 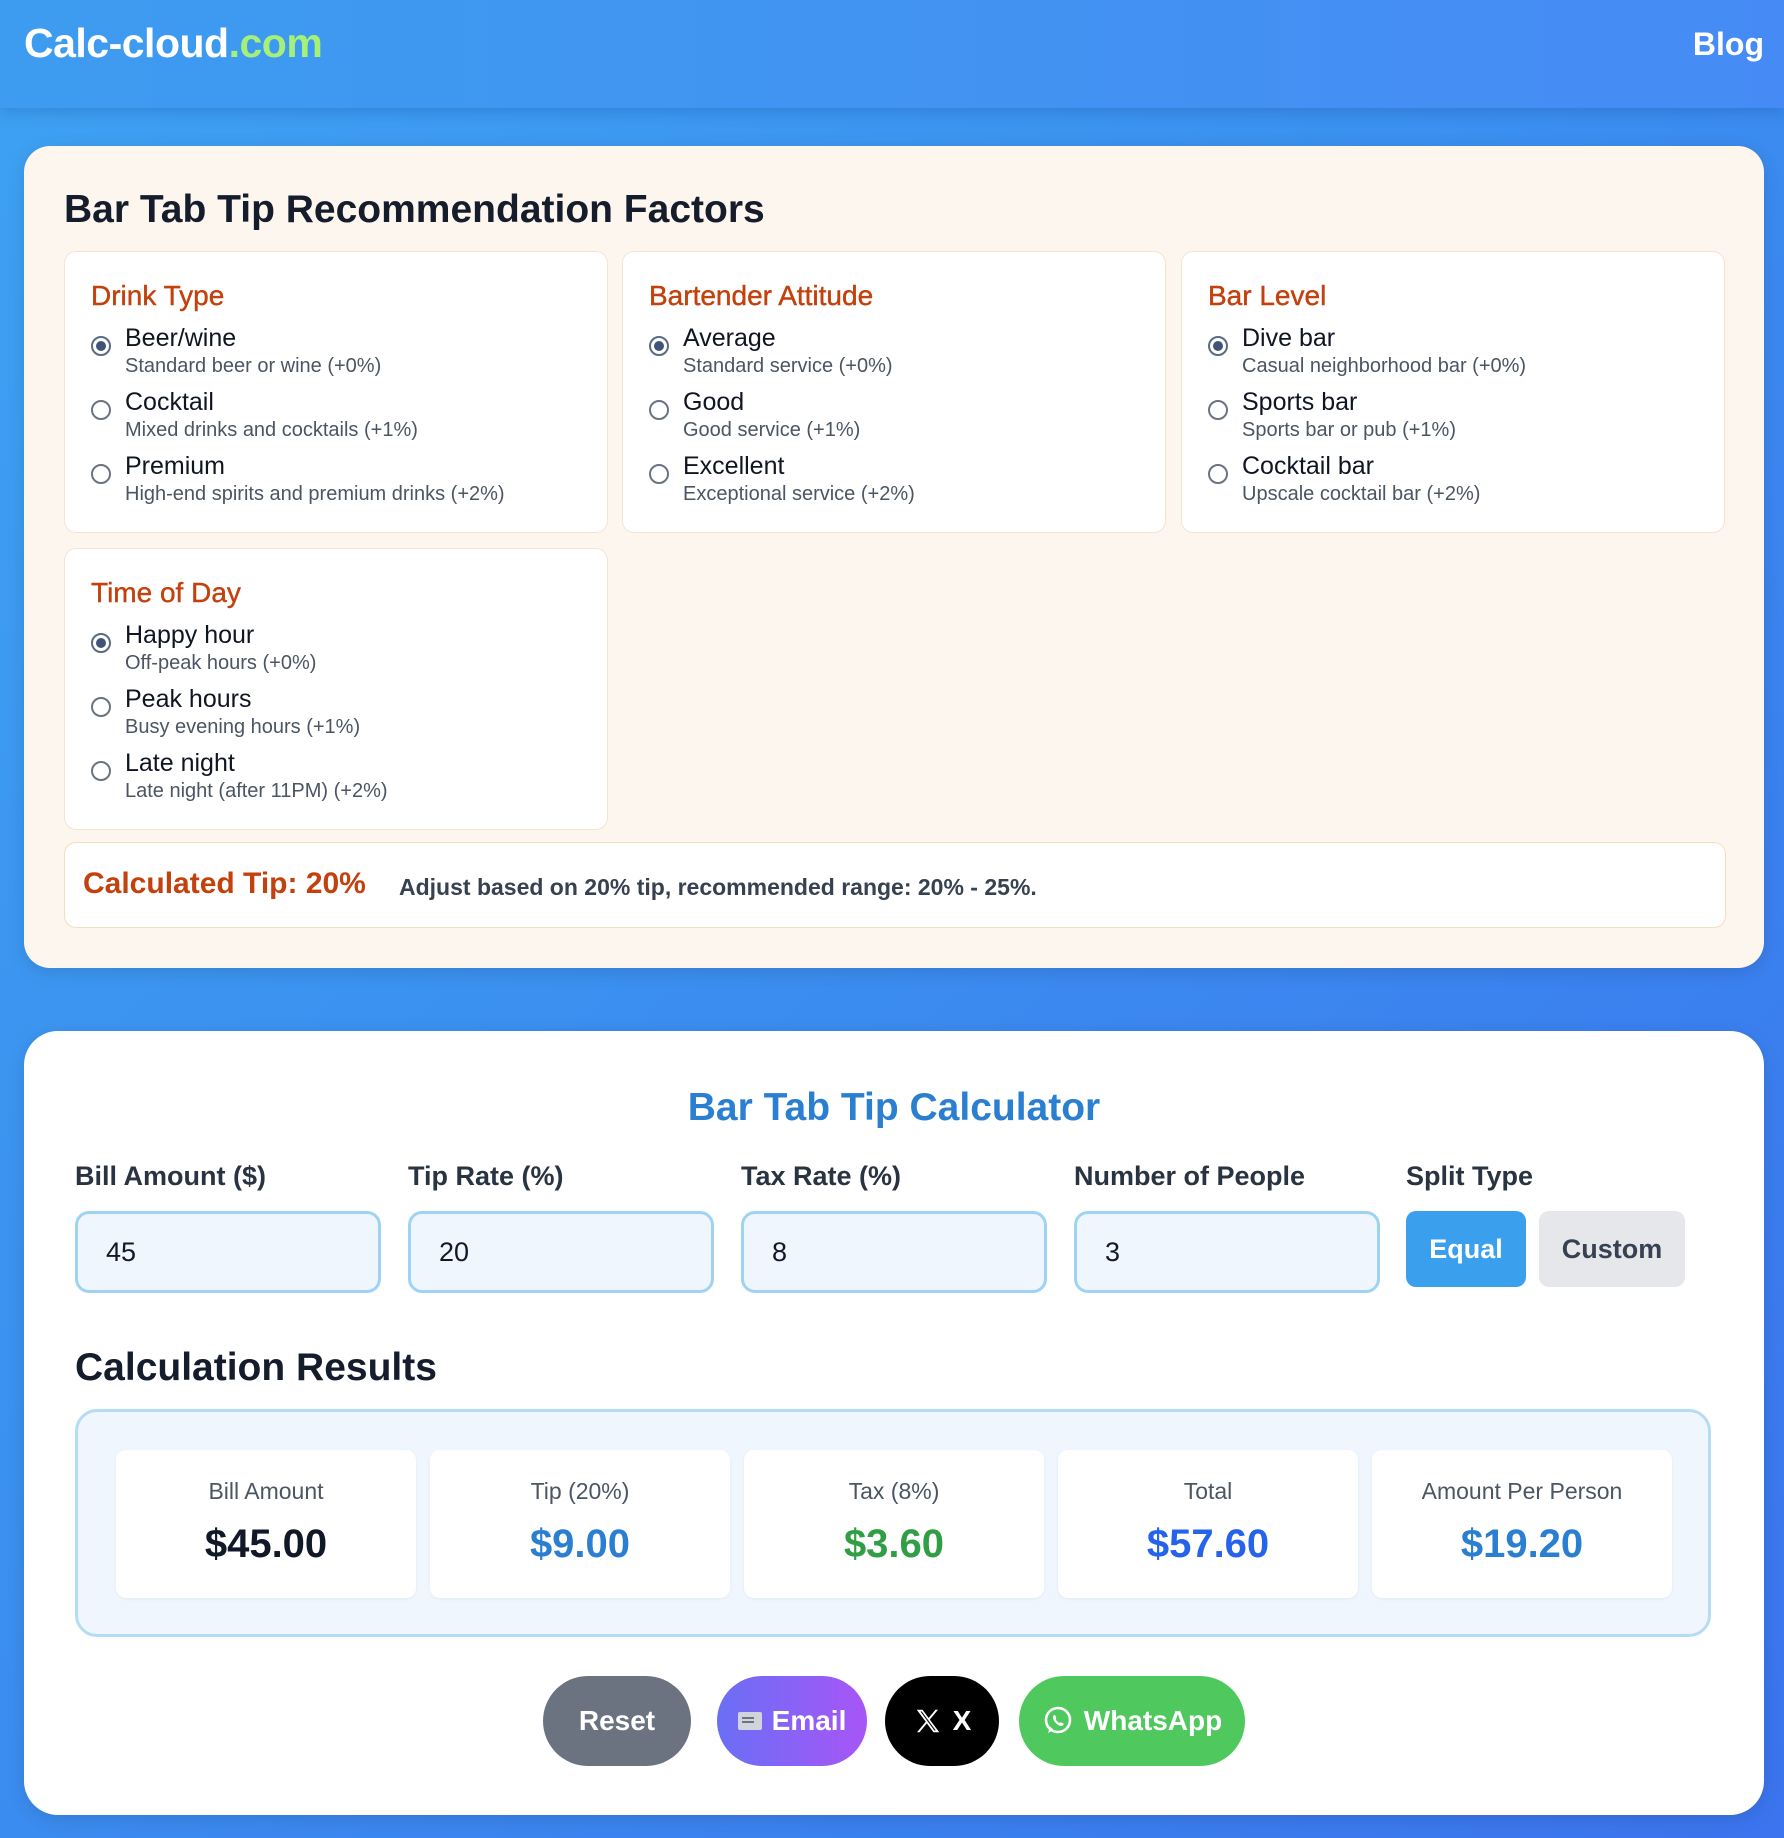 What do you see at coordinates (1612, 1249) in the screenshot?
I see `split-custom-button: Custom` at bounding box center [1612, 1249].